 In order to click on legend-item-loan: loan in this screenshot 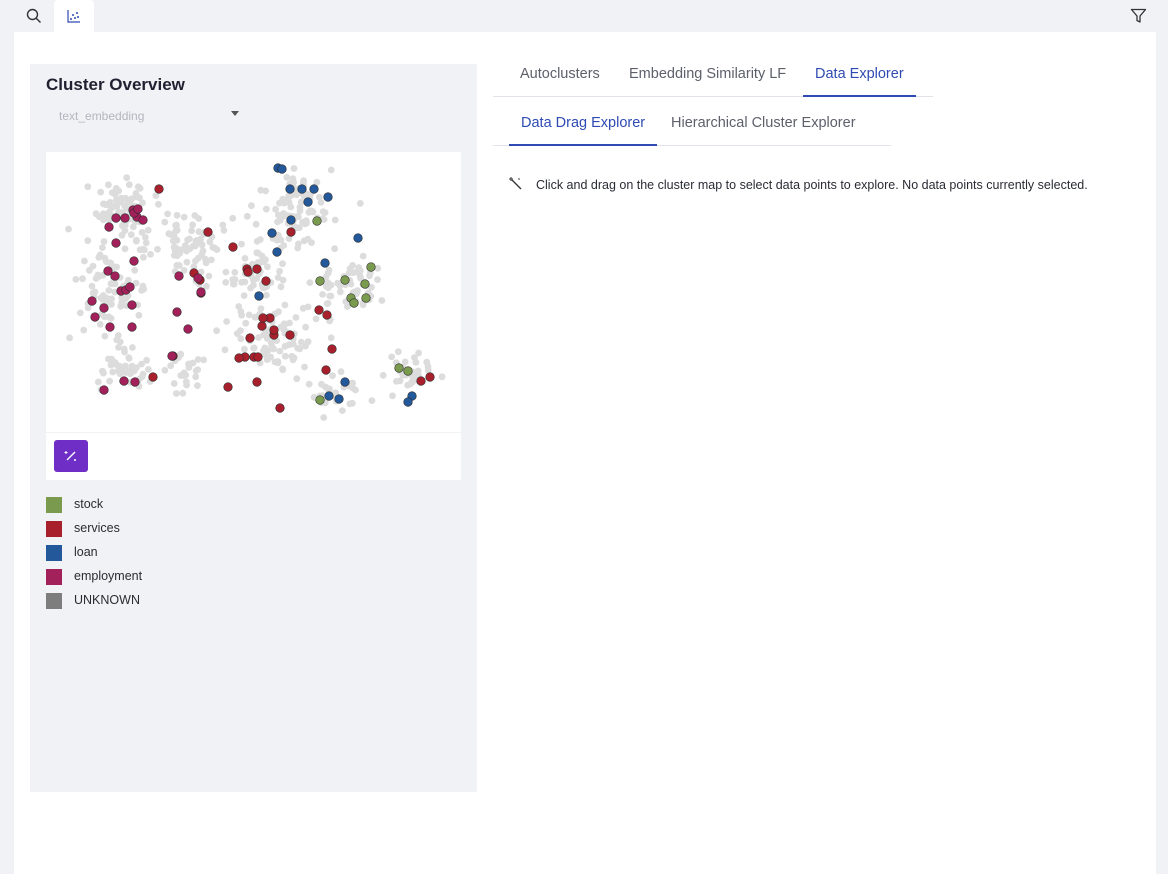, I will do `click(196, 556)`.